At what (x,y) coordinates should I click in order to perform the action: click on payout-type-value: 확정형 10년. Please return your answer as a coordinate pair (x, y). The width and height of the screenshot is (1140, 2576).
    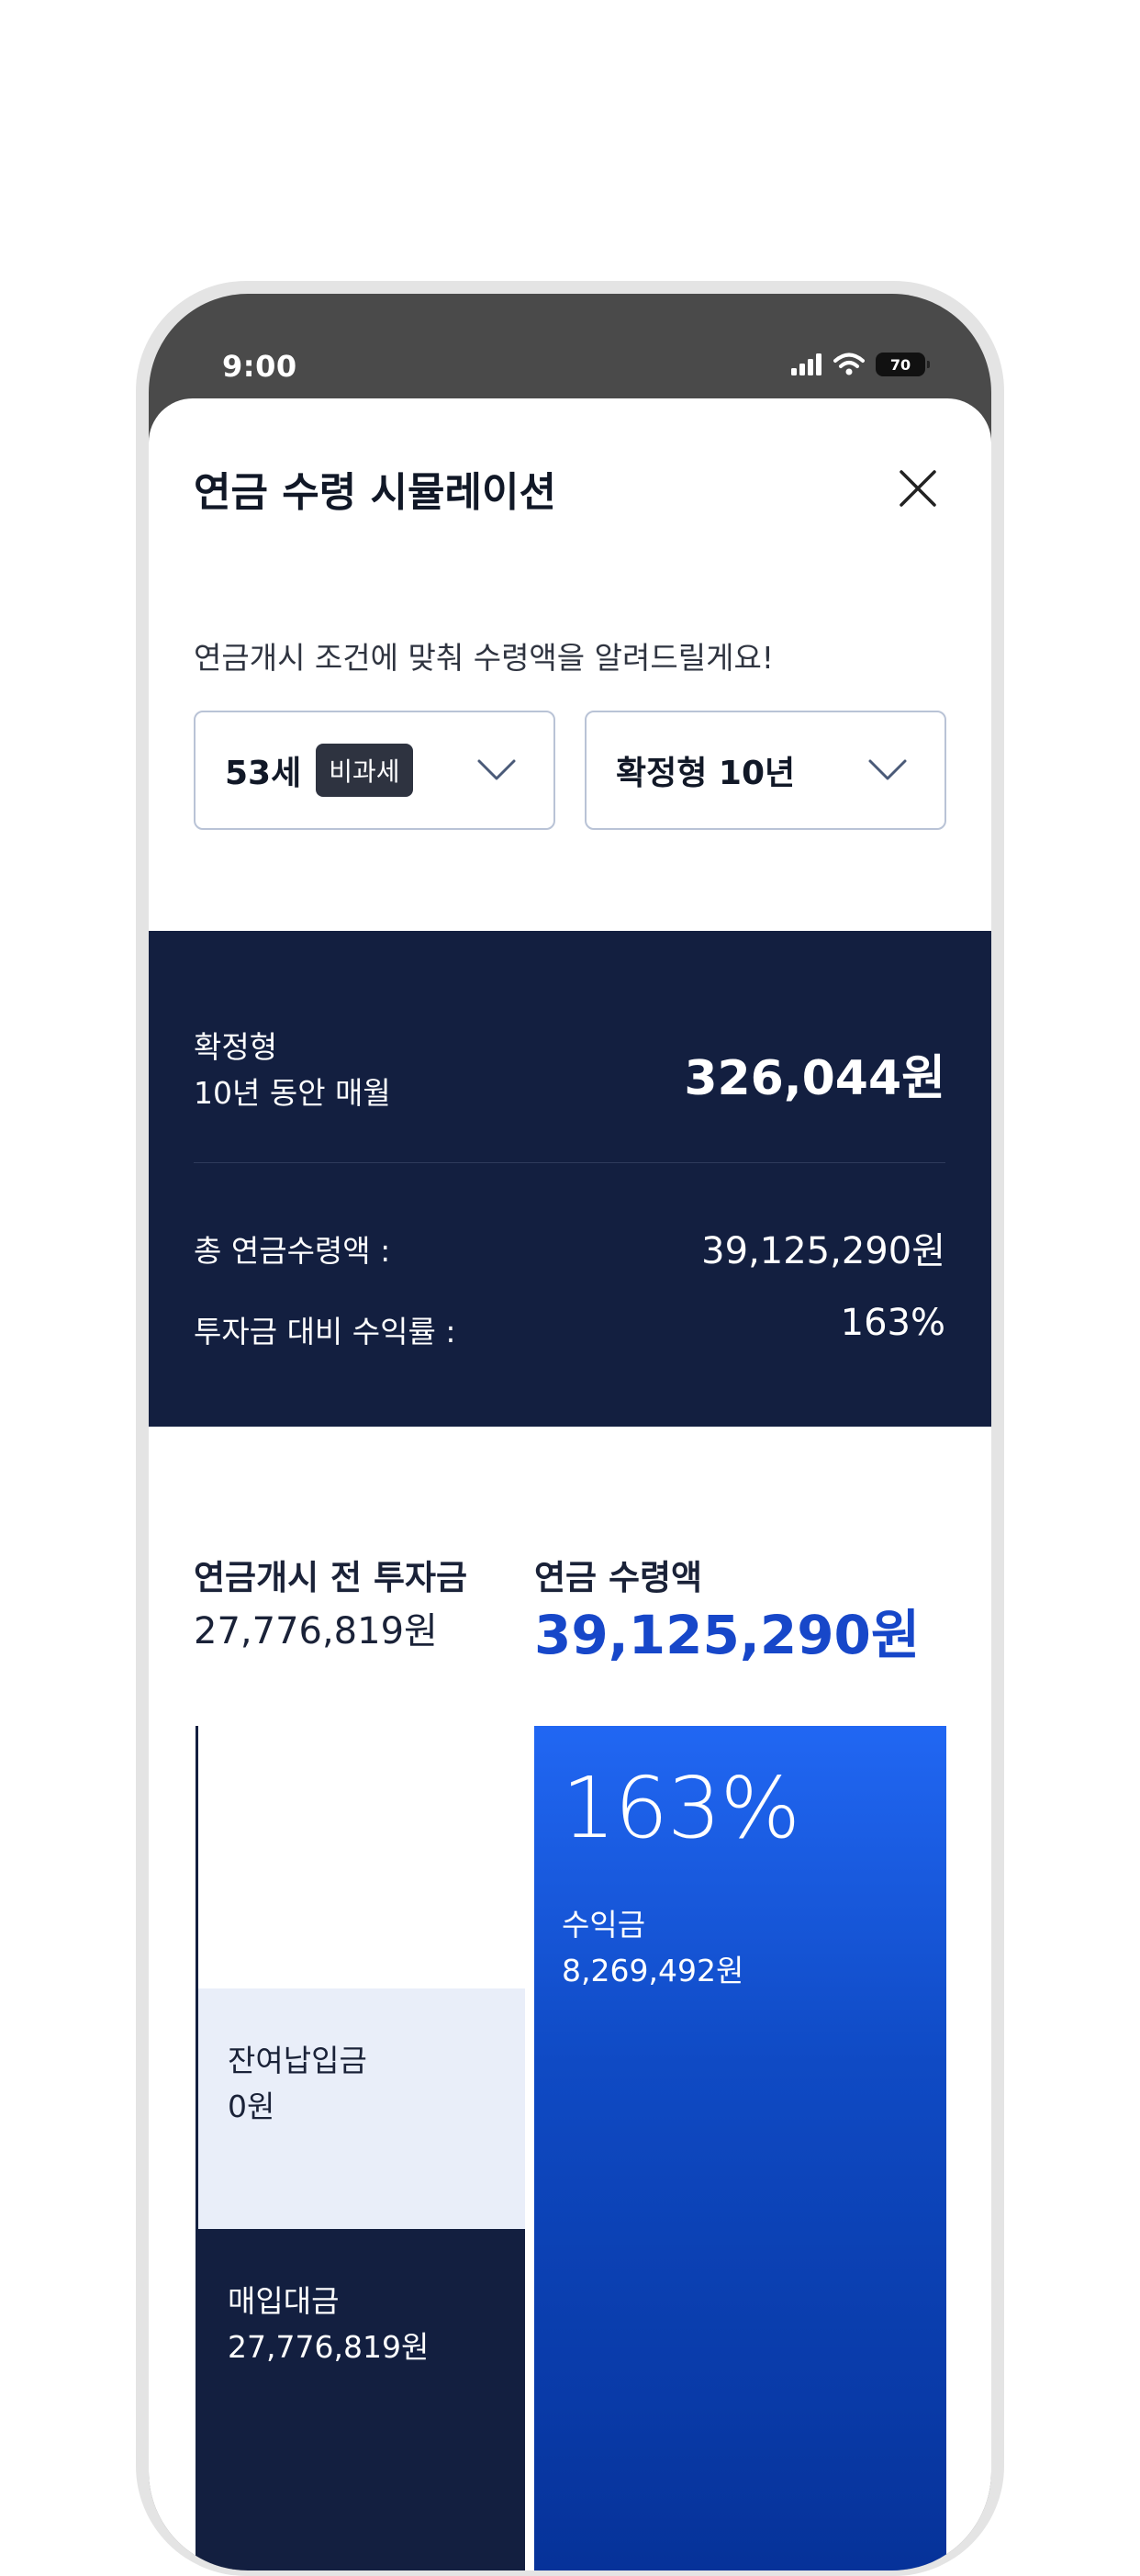
    Looking at the image, I should click on (706, 773).